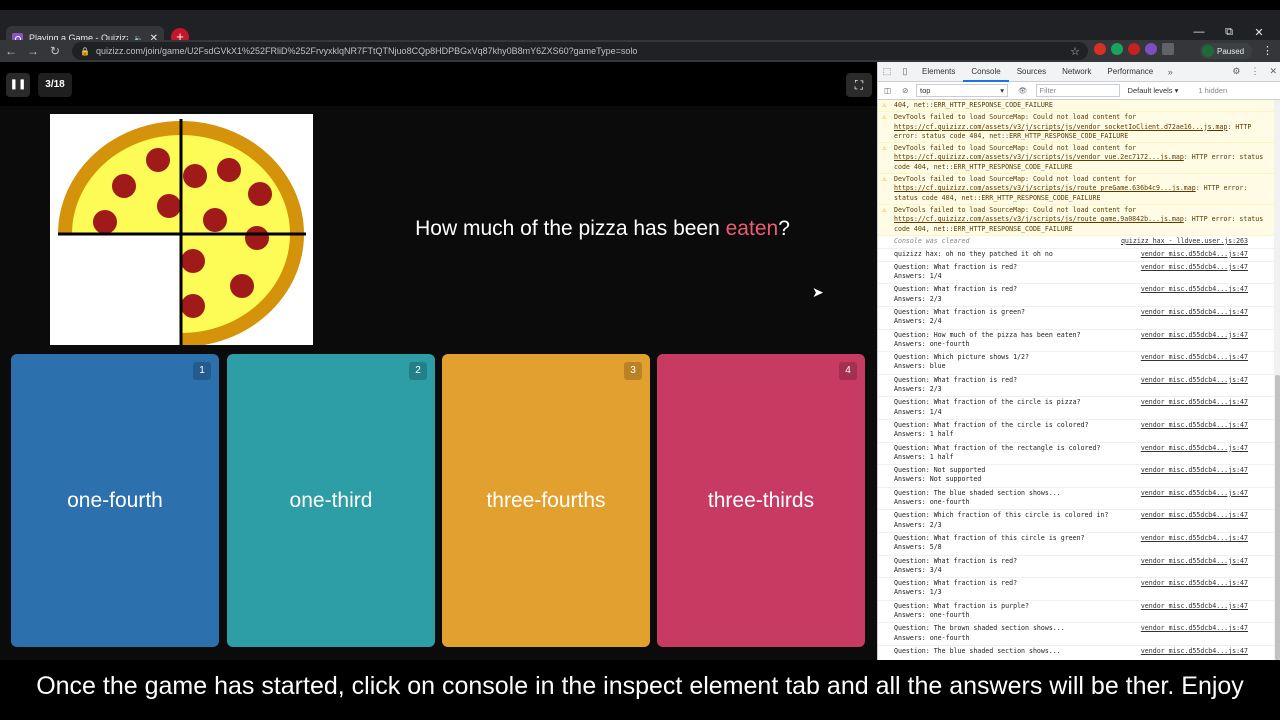 Image resolution: width=1280 pixels, height=720 pixels. What do you see at coordinates (932, 240) in the screenshot?
I see `cleared-text: Console was cleared` at bounding box center [932, 240].